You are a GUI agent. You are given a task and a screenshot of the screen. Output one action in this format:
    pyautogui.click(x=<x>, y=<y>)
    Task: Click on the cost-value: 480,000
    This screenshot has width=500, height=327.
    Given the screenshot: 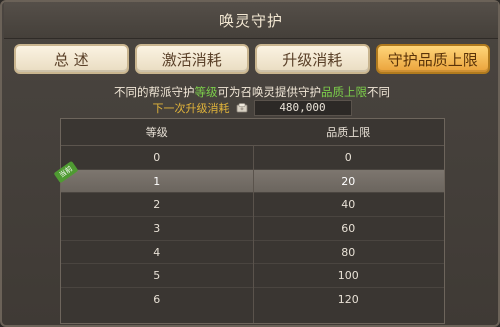 What is the action you would take?
    pyautogui.click(x=302, y=108)
    